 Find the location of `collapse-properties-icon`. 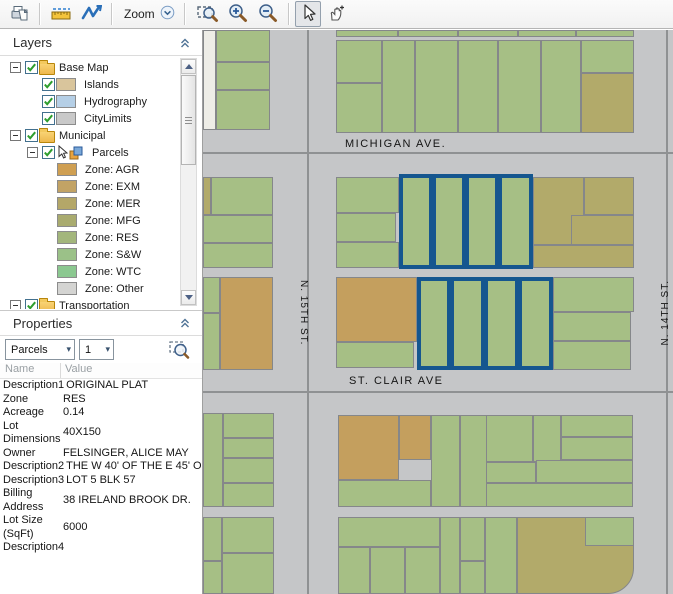

collapse-properties-icon is located at coordinates (185, 323).